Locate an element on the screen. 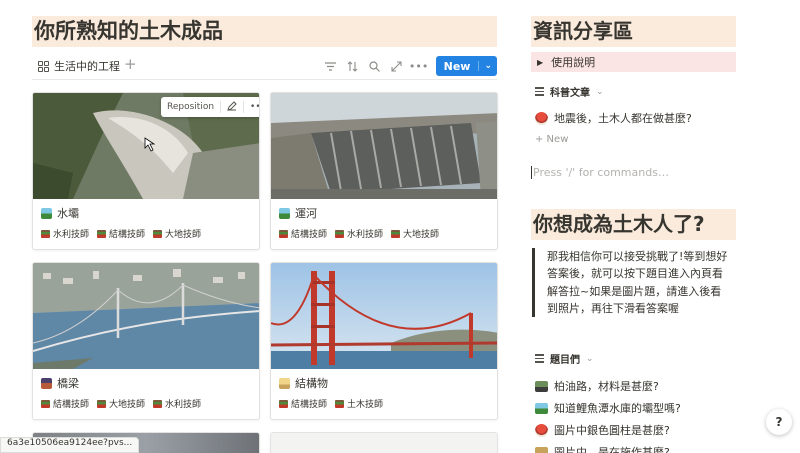  gallery-card-canal: 運河 結構技師 水利技師 大地技師 is located at coordinates (384, 171).